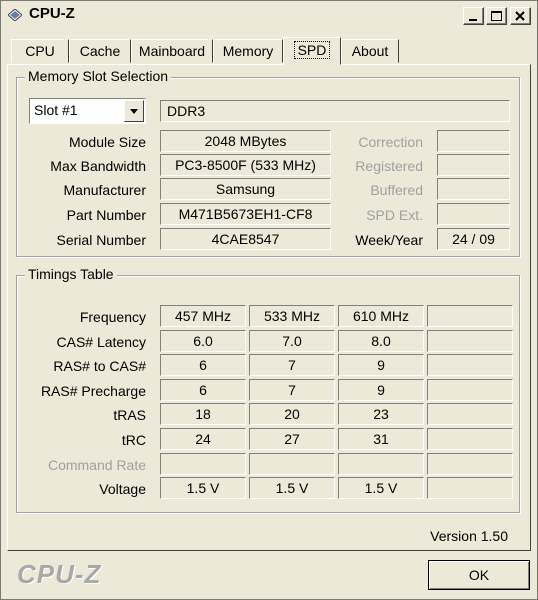  What do you see at coordinates (390, 142) in the screenshot?
I see `correction-label: Correction` at bounding box center [390, 142].